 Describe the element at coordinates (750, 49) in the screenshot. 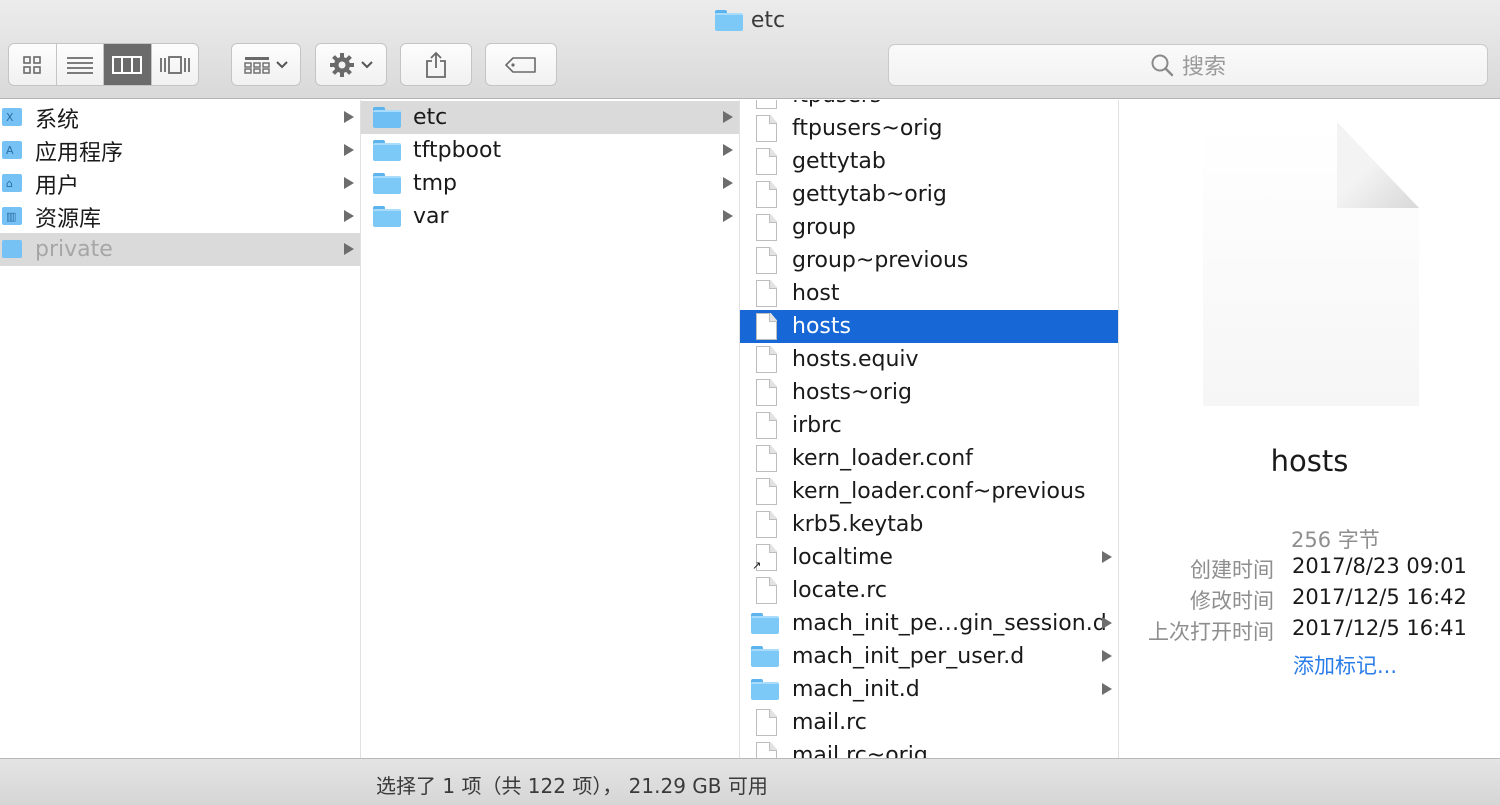

I see `window-toolbar: etc 搜索` at that location.